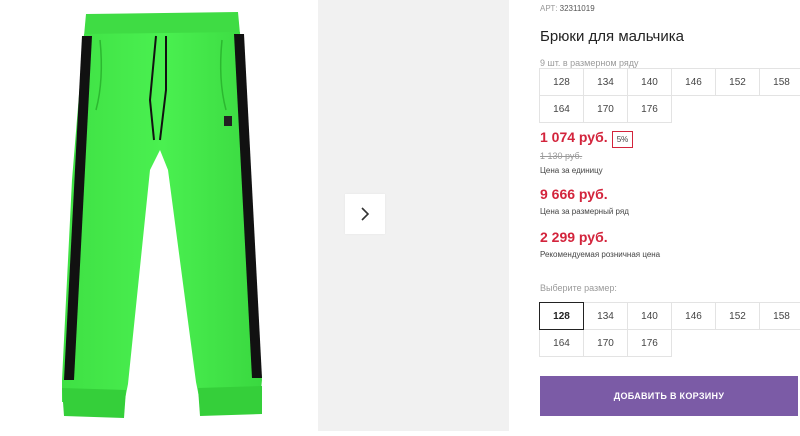 The image size is (800, 436). I want to click on article-number: АРТ: 32311019, so click(567, 8).